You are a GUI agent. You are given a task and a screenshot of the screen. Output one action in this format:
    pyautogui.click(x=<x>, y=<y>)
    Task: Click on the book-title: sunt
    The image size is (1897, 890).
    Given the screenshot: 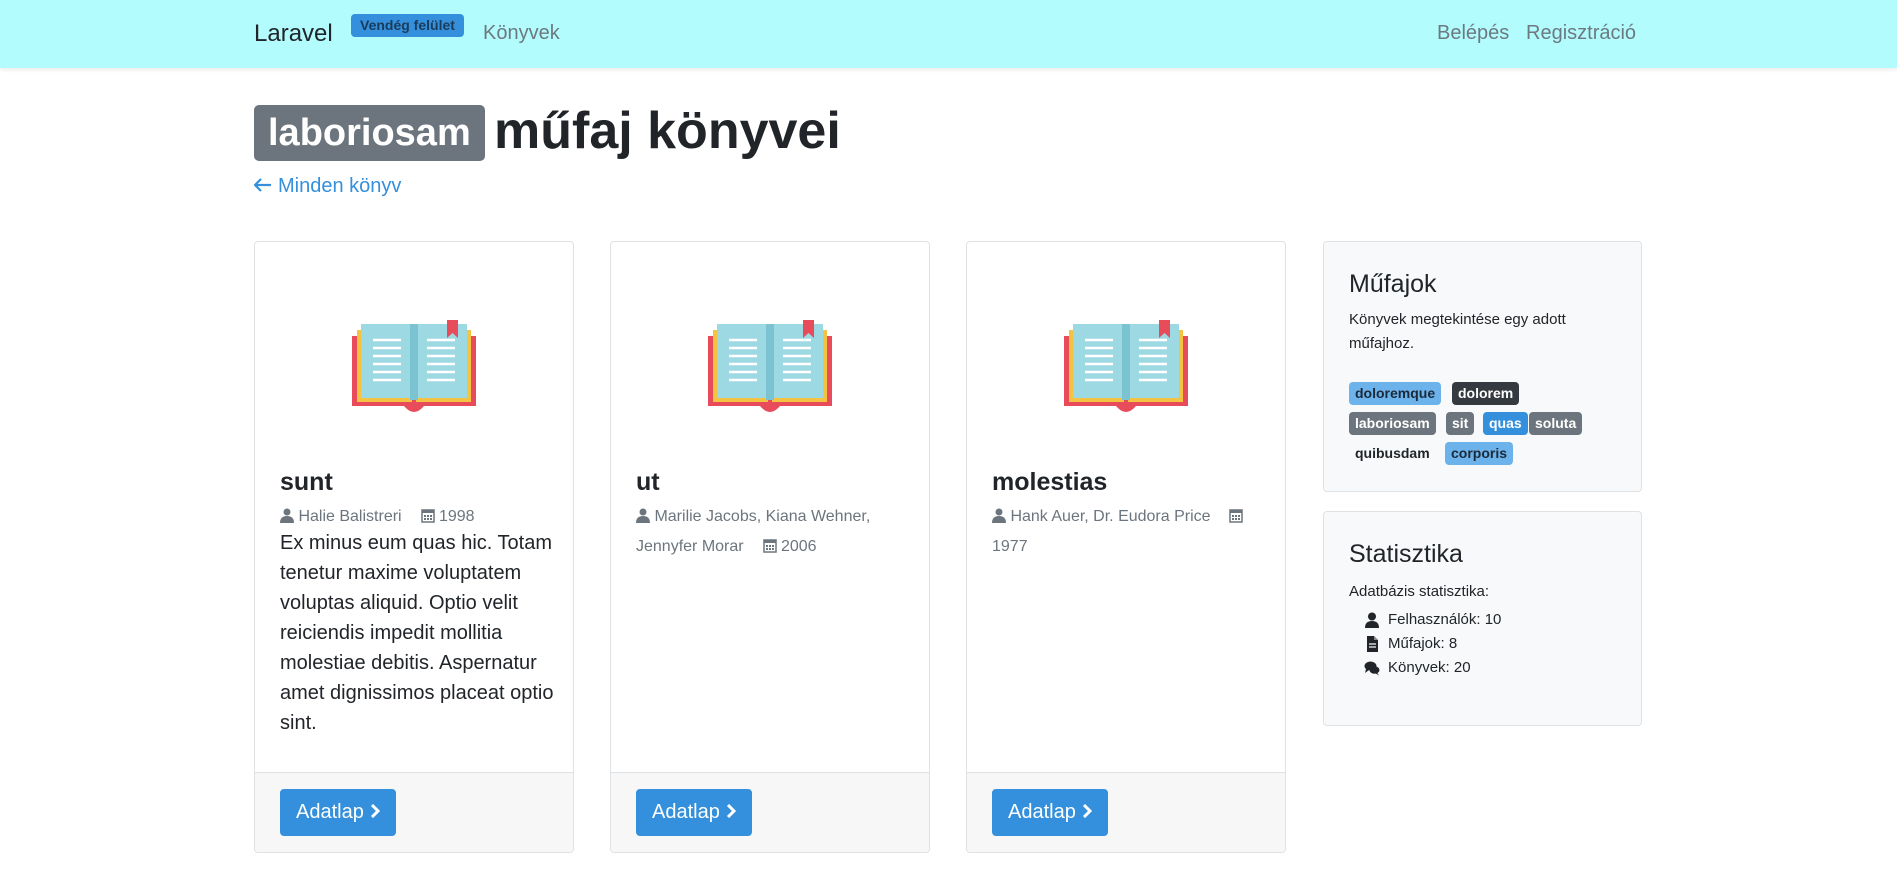 What is the action you would take?
    pyautogui.click(x=306, y=482)
    